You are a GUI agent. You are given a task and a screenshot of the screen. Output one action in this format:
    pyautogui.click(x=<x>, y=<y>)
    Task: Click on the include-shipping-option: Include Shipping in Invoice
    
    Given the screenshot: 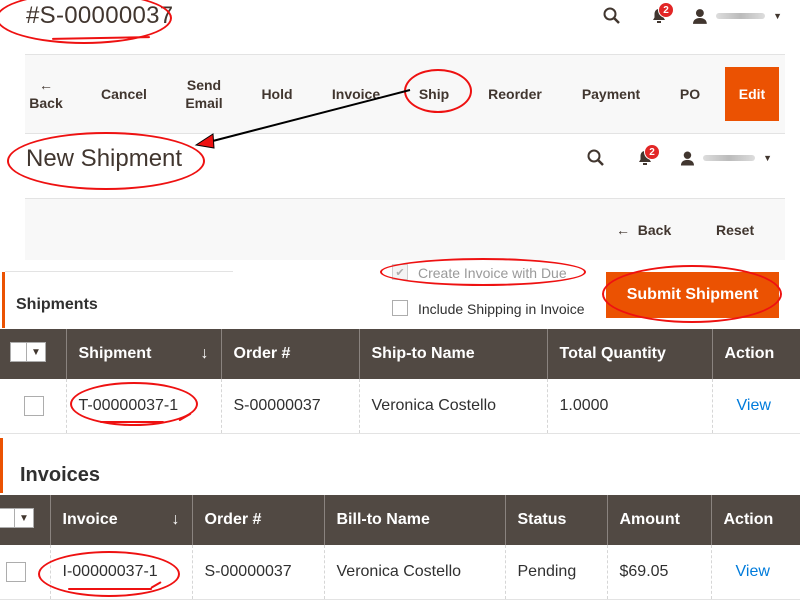 What is the action you would take?
    pyautogui.click(x=497, y=310)
    